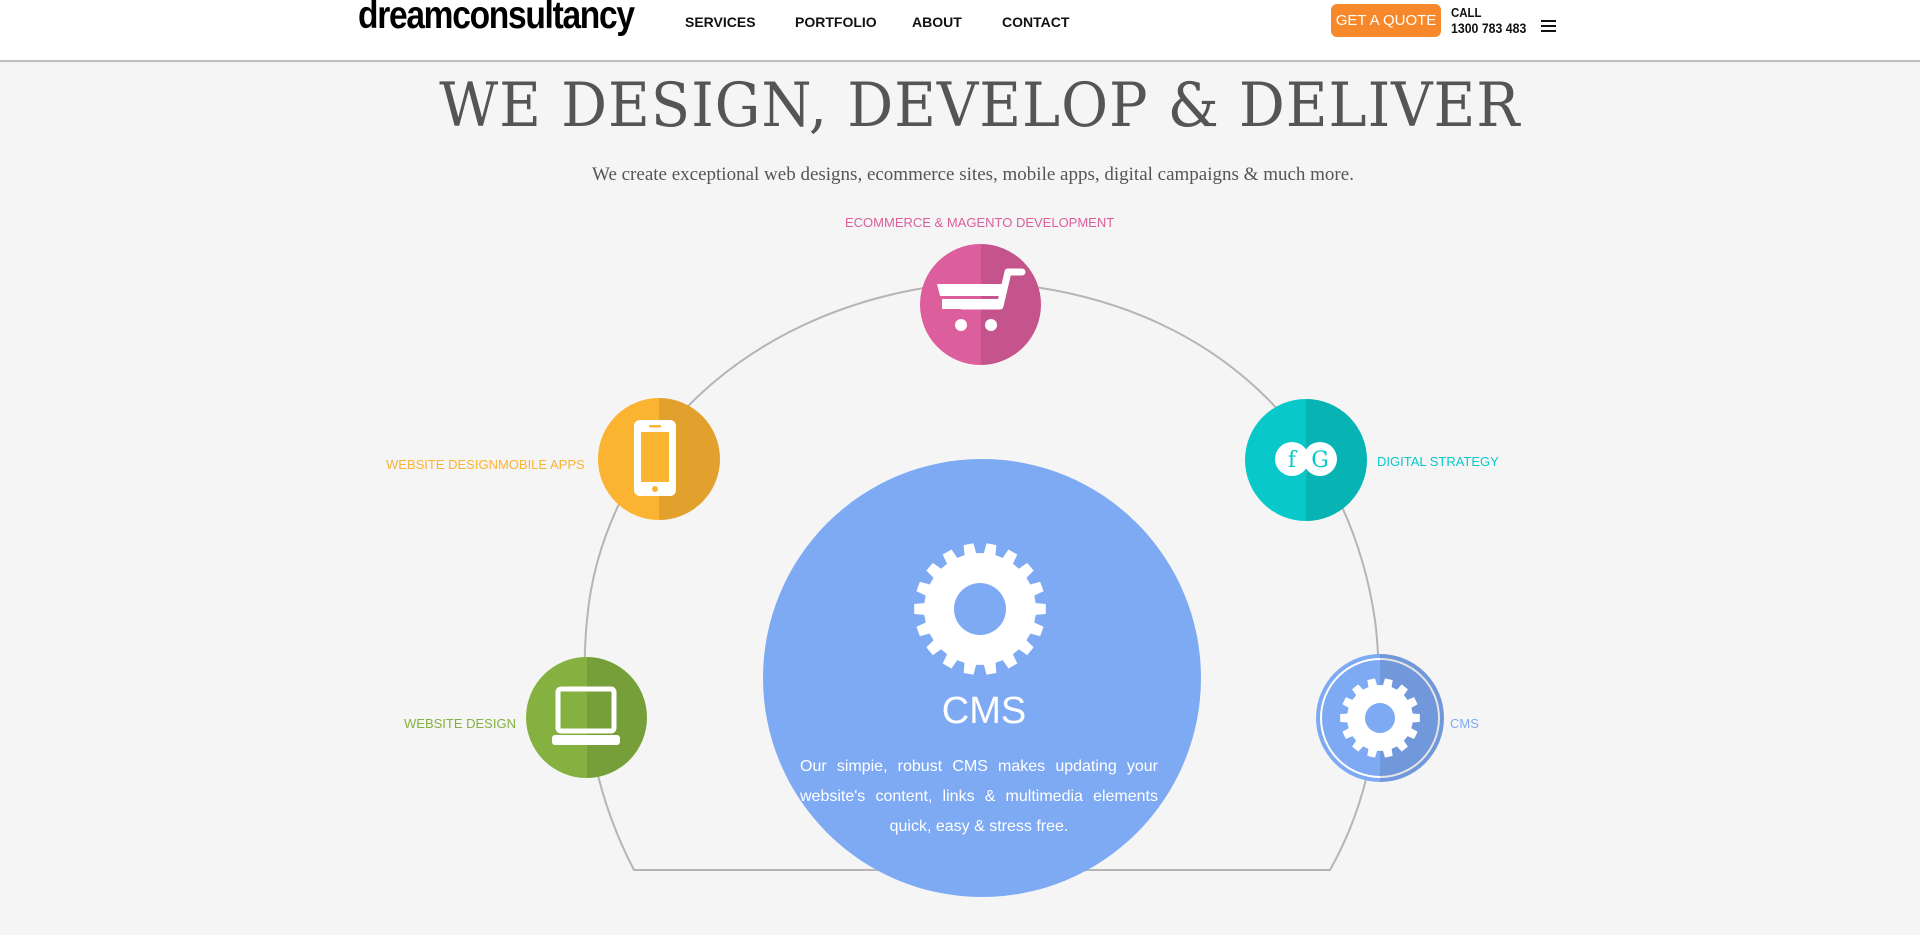 Image resolution: width=1920 pixels, height=935 pixels. Describe the element at coordinates (979, 222) in the screenshot. I see `service-ecommerce-label: ECOMMERCE & MAGENTO DEVELOPMENT` at that location.